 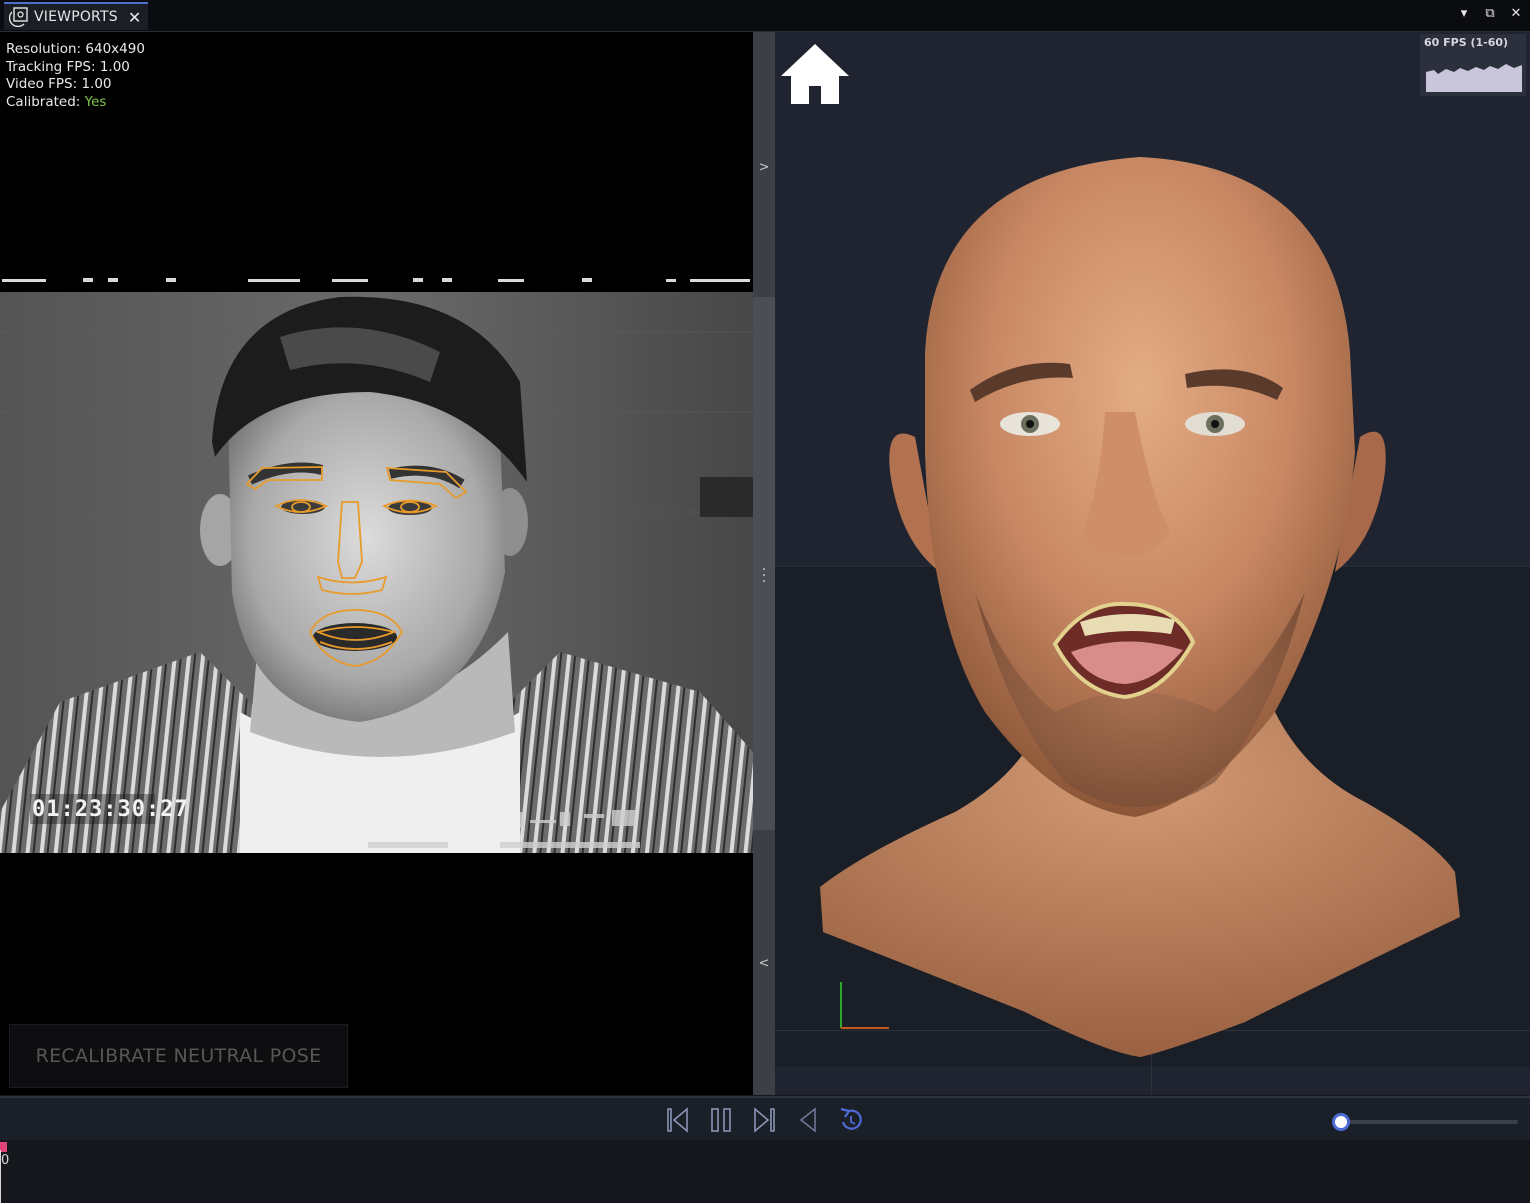 I want to click on calibrated-row: Calibrated: Yes, so click(x=75, y=103).